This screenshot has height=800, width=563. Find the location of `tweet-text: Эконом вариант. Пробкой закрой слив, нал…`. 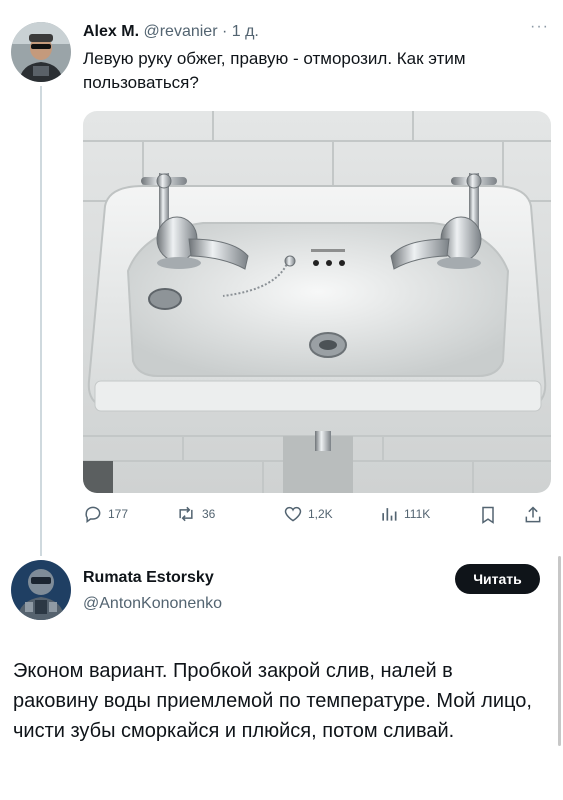

tweet-text: Эконом вариант. Пробкой закрой слив, нал… is located at coordinates (272, 701).